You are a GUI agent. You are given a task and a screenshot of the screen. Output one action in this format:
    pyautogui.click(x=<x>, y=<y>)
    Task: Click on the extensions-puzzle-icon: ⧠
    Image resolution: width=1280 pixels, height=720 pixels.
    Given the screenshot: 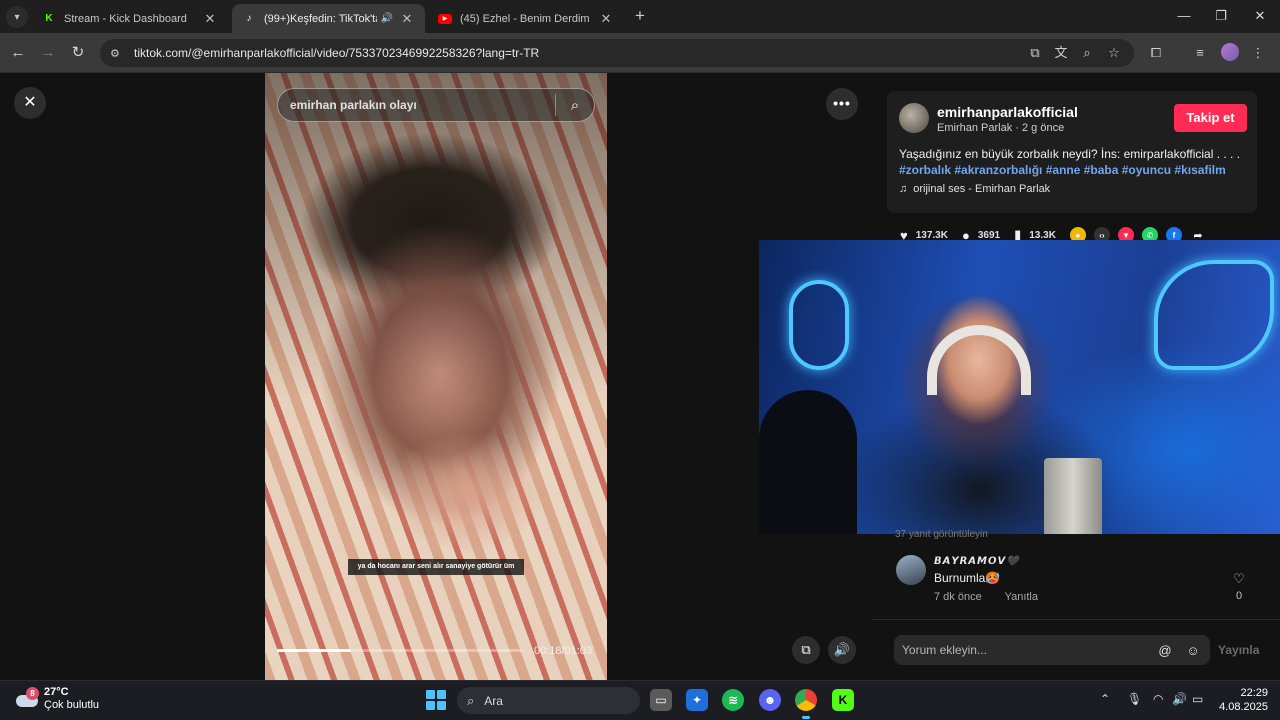 What is the action you would take?
    pyautogui.click(x=1156, y=53)
    